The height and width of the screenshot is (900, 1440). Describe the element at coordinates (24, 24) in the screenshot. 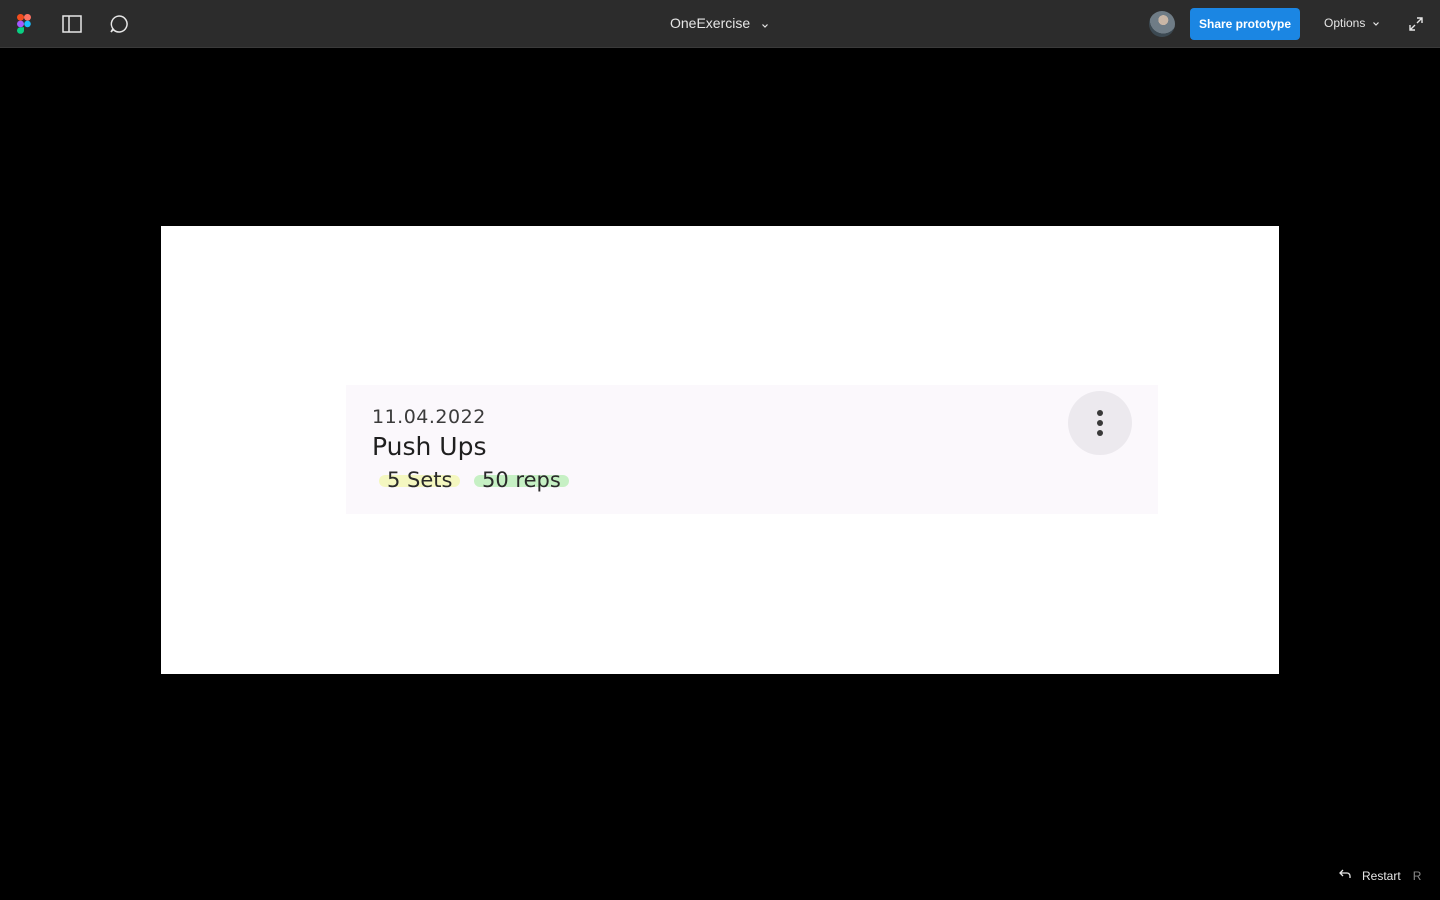

I see `figma-logo-icon` at that location.